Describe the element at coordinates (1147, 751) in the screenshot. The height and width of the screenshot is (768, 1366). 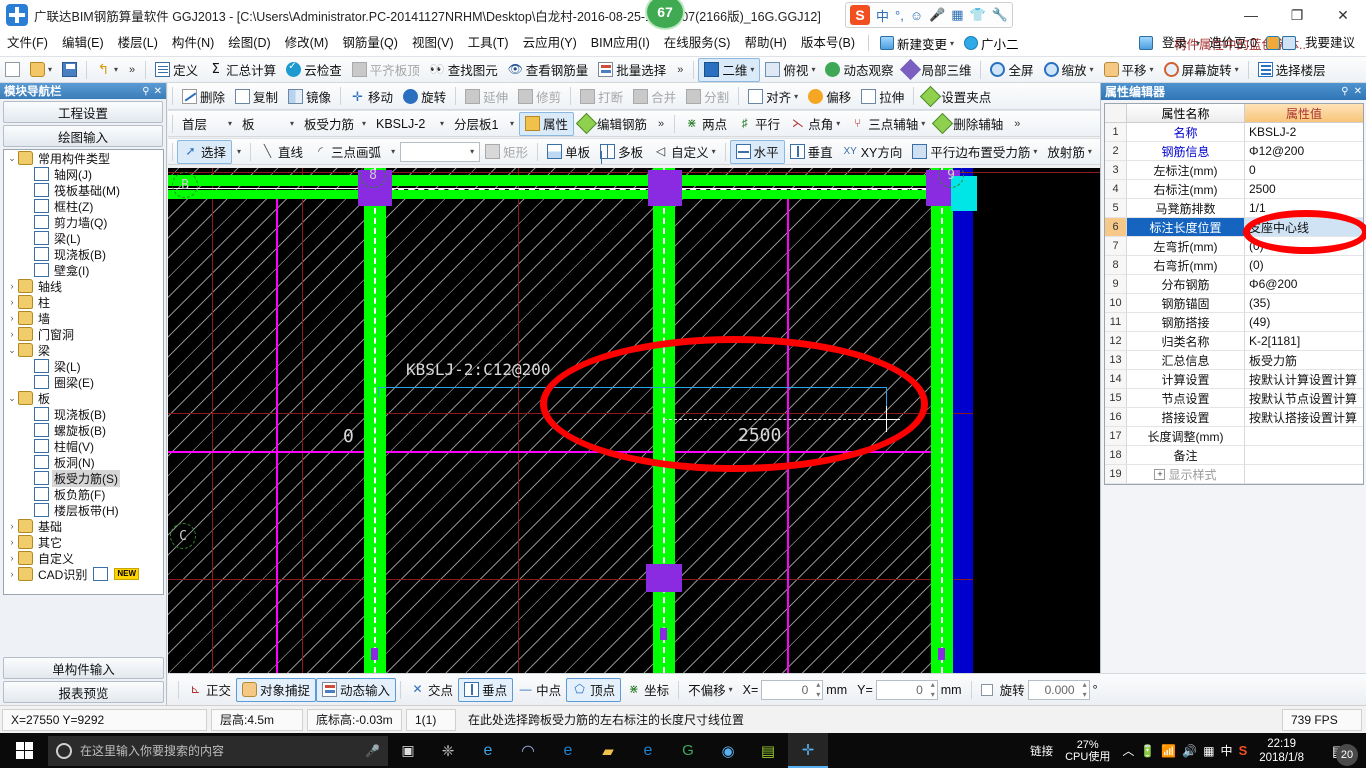
I see `battery-icon: 🔋` at that location.